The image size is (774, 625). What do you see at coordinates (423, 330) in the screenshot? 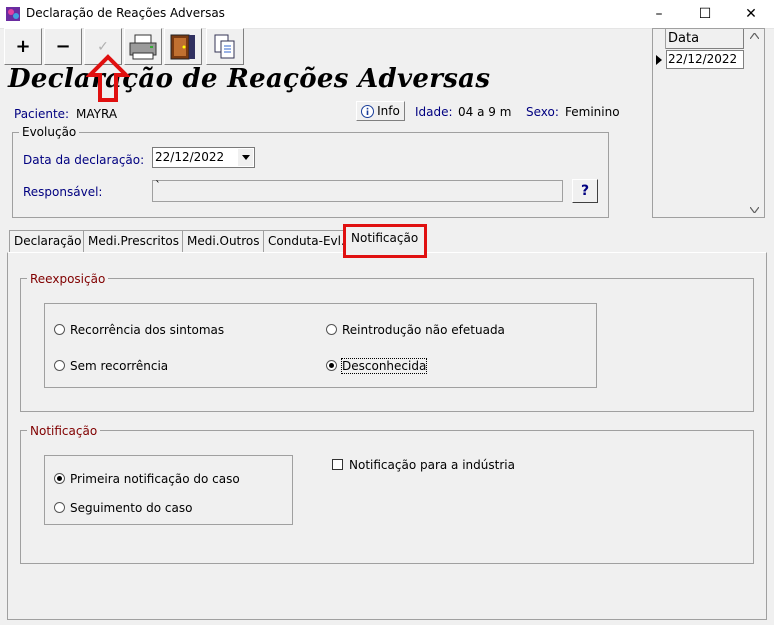
I see `radio-label: Reintrodução não efetuada` at bounding box center [423, 330].